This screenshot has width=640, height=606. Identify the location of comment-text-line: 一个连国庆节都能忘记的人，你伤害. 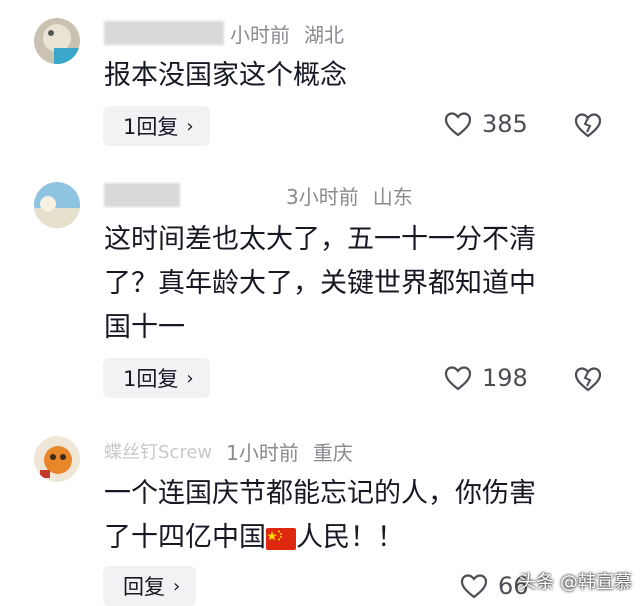
(320, 493).